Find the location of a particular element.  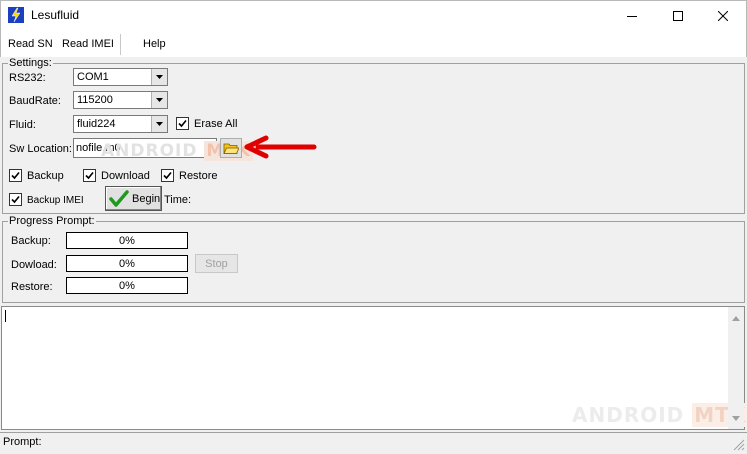

restore-progress-bar: 0% is located at coordinates (127, 285).